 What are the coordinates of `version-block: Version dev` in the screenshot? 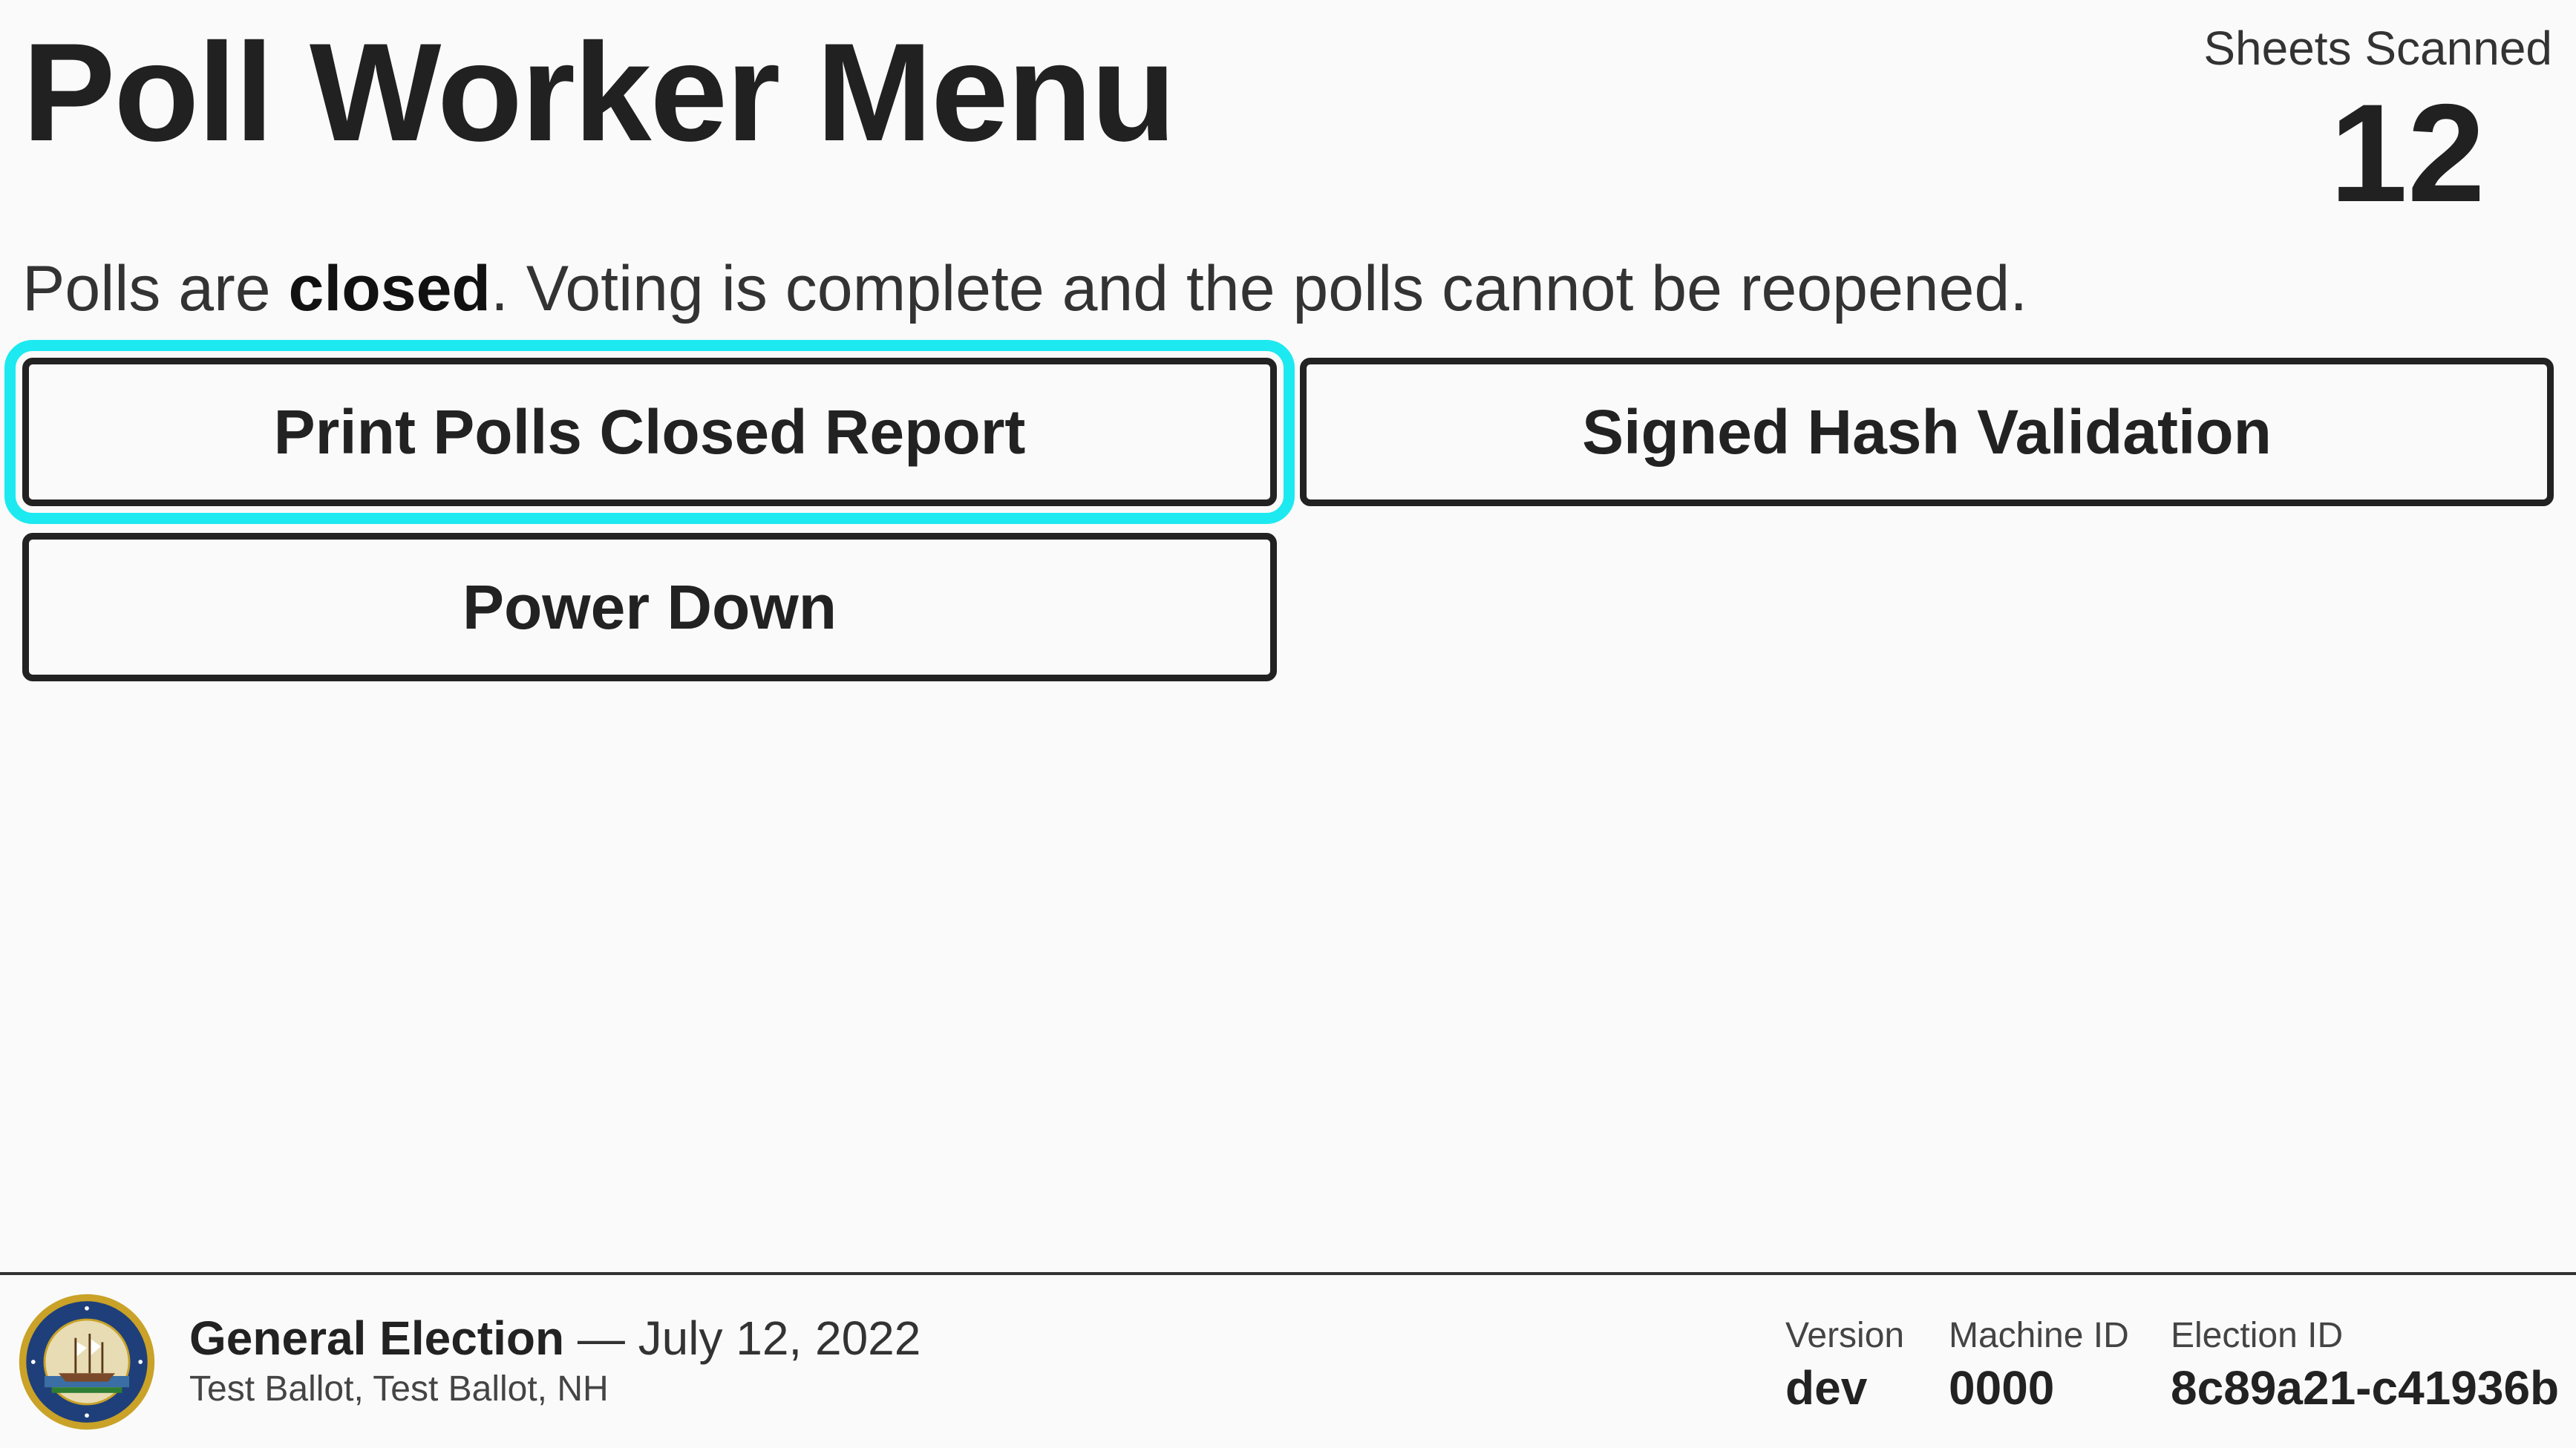 It's located at (1844, 1365).